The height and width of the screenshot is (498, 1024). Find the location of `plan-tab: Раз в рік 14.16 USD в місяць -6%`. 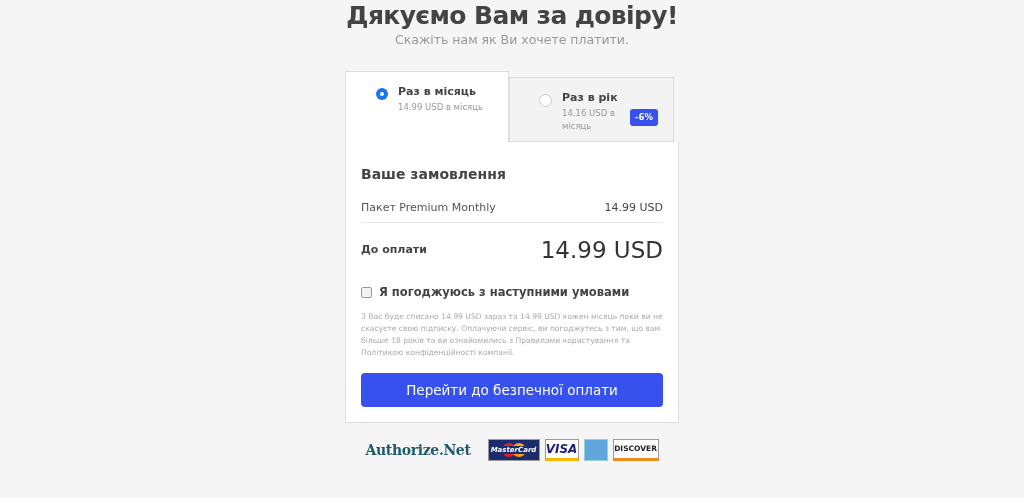

plan-tab: Раз в рік 14.16 USD в місяць -6% is located at coordinates (591, 109).